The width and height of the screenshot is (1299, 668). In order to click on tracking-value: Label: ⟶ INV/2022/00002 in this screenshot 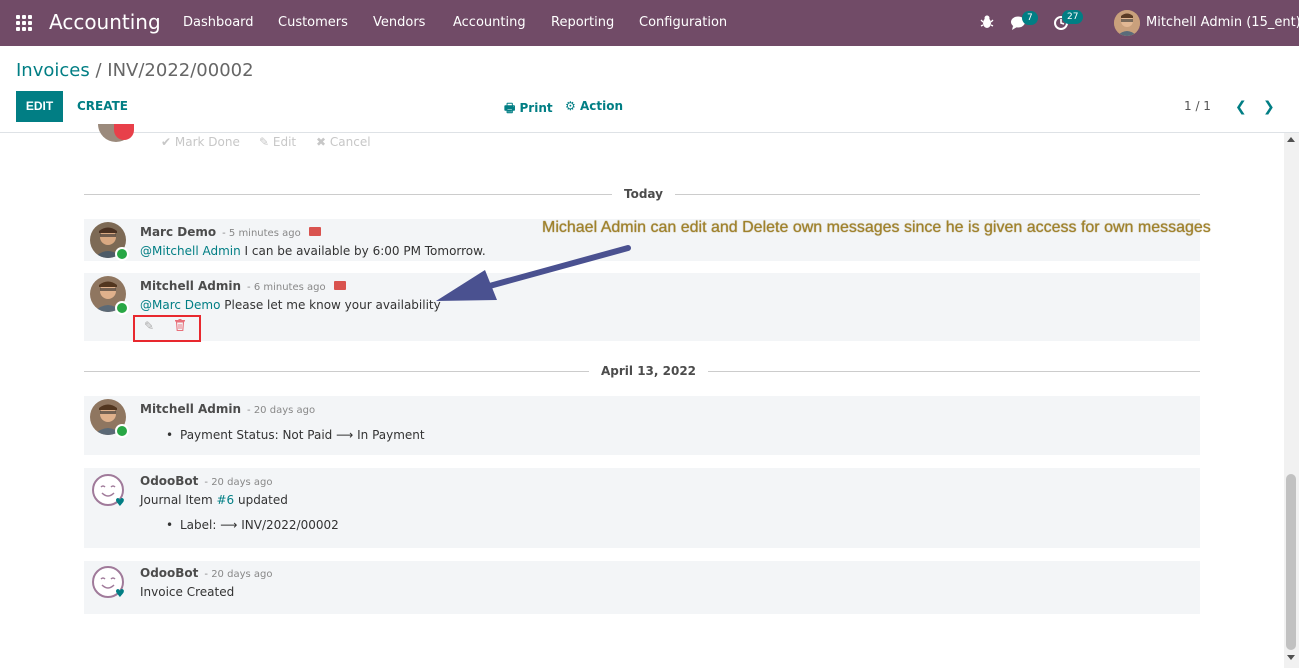, I will do `click(252, 525)`.